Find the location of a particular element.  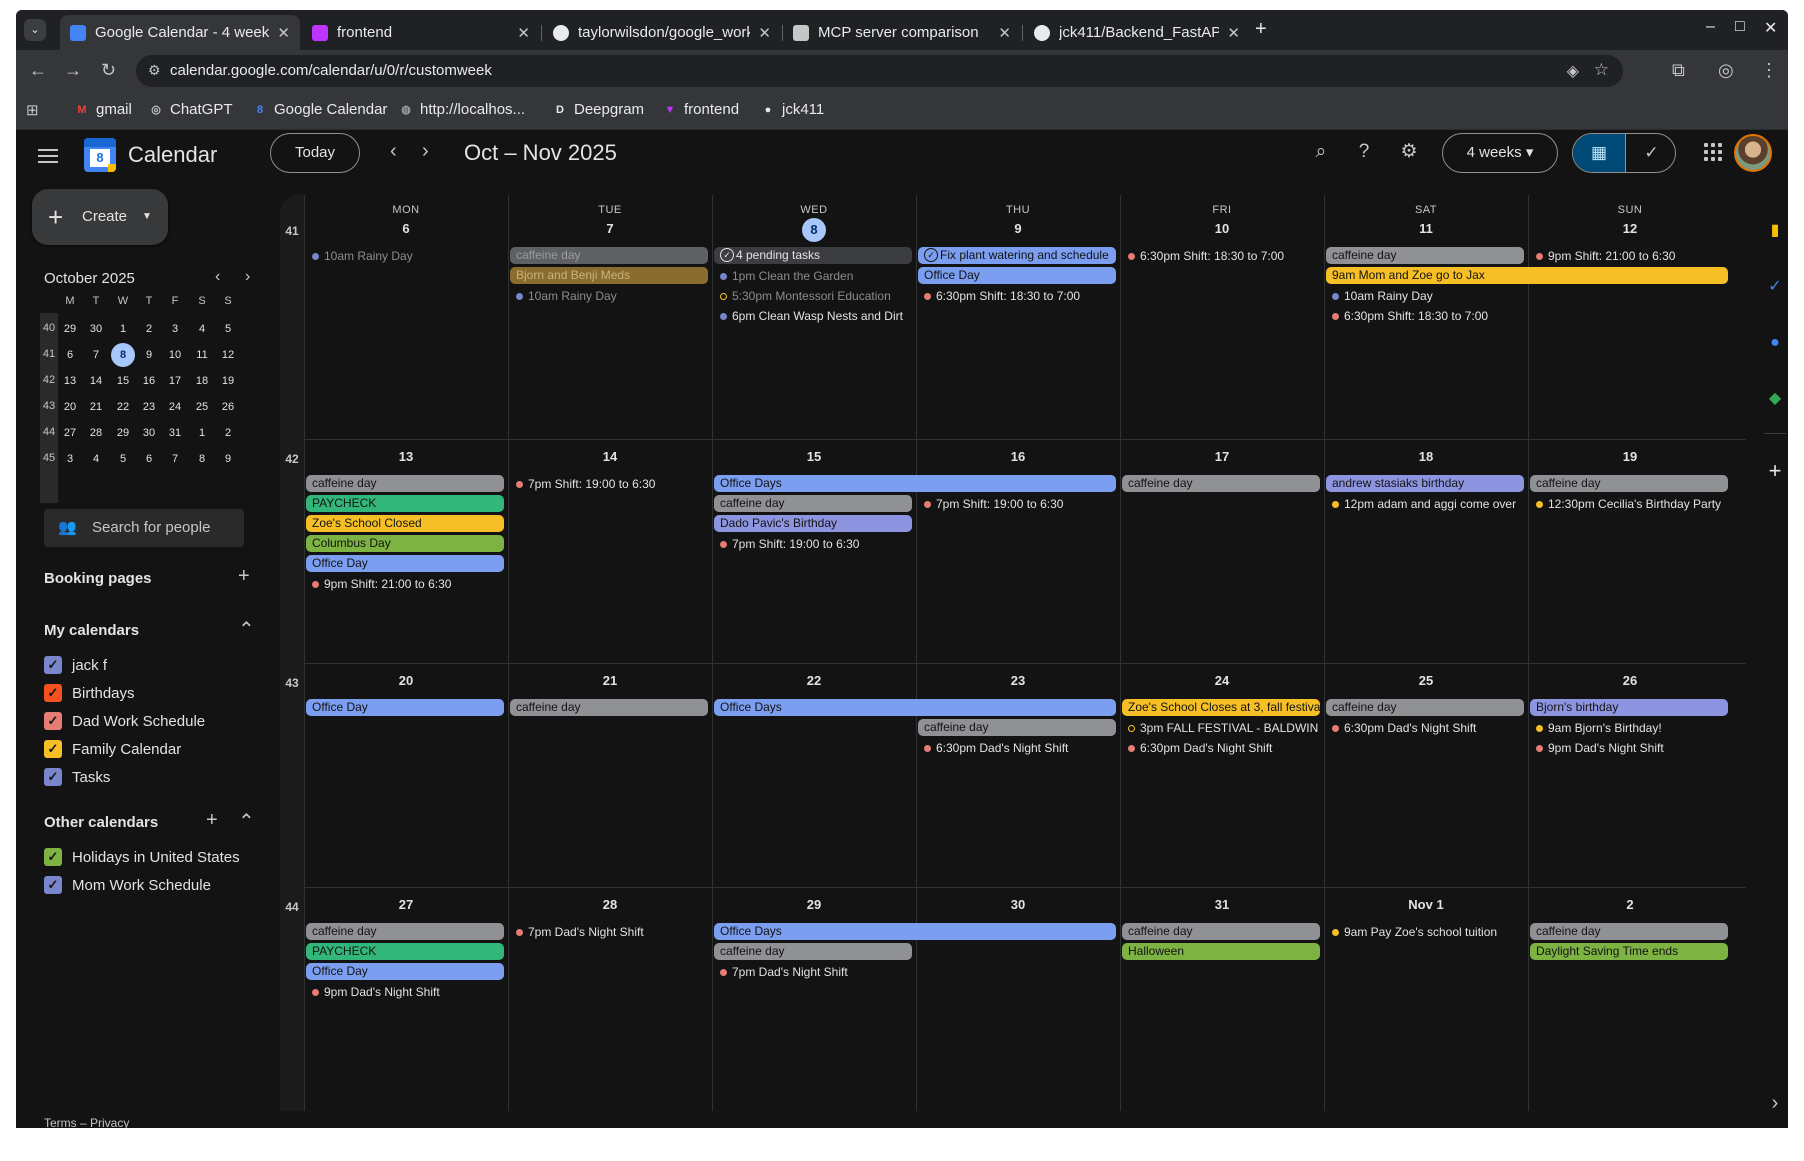

mini-day: 23 is located at coordinates (149, 407).